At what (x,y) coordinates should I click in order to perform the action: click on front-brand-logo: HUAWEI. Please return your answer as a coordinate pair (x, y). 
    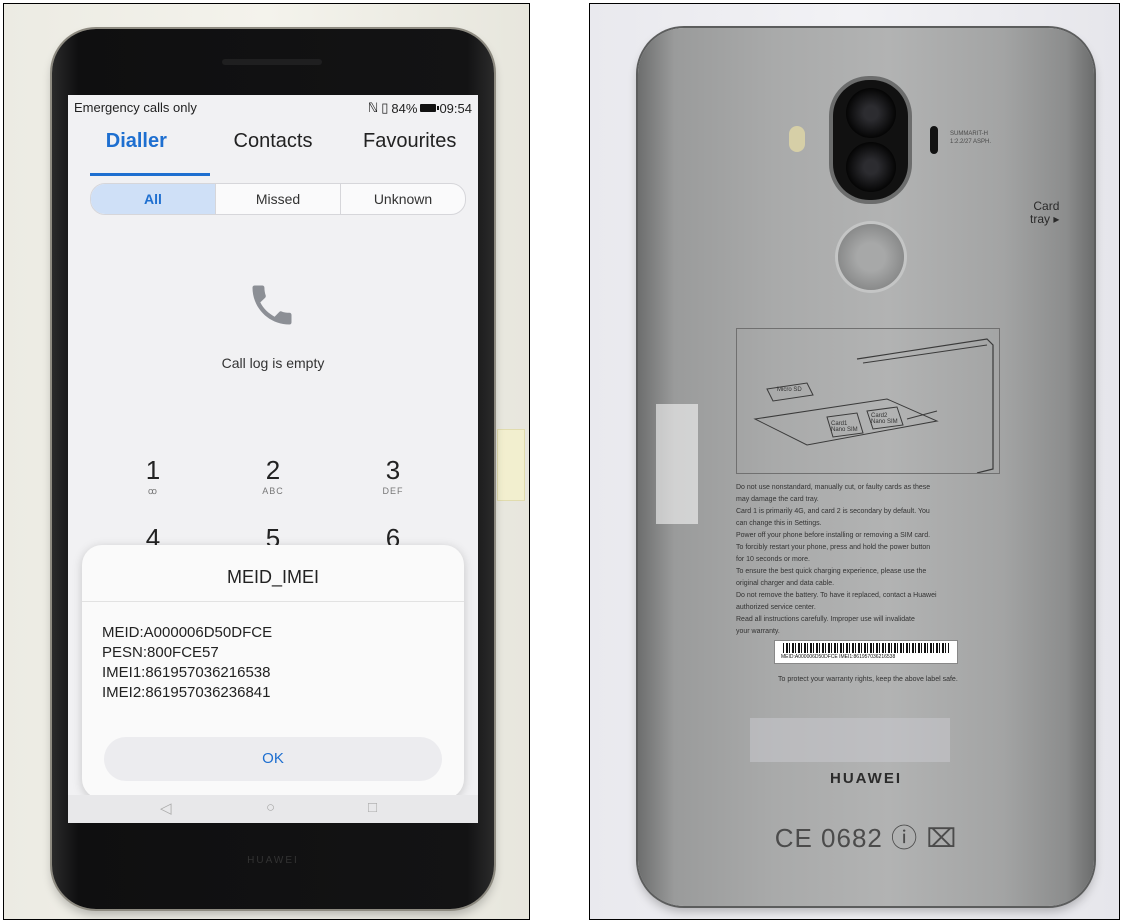
    Looking at the image, I should click on (273, 860).